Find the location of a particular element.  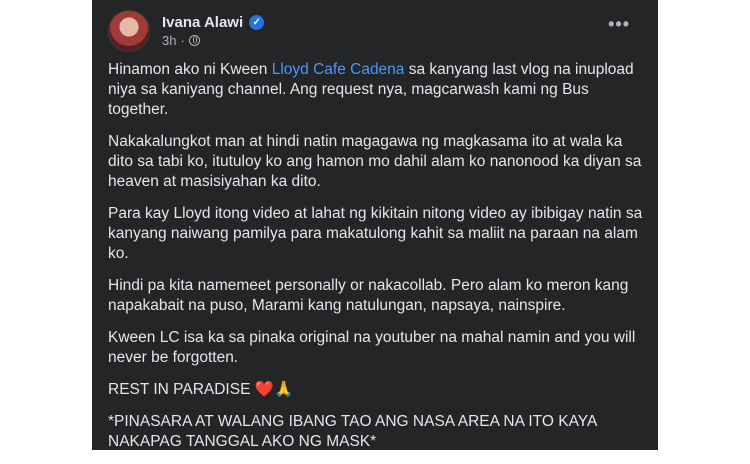

post-paragraph-6: REST IN PARADISE ❤️🙏 is located at coordinates (378, 390).